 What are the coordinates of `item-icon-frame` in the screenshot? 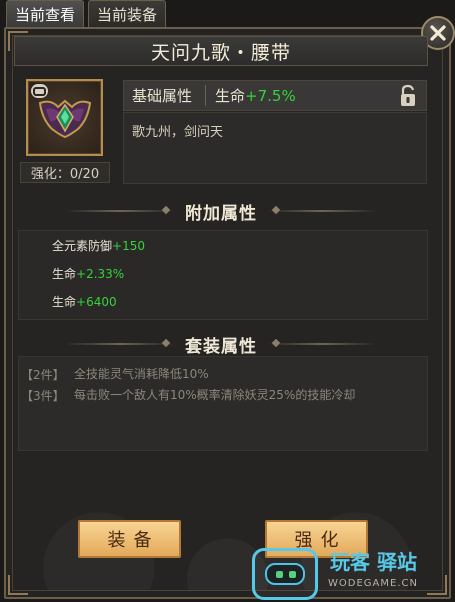 It's located at (64, 117).